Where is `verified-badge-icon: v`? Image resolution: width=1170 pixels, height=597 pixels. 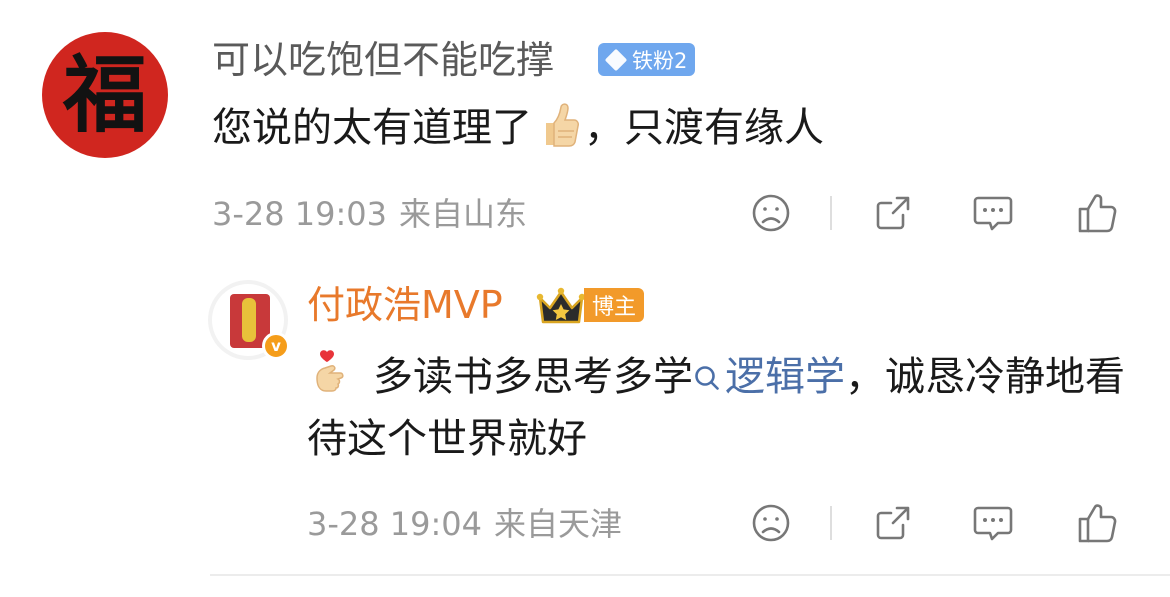
verified-badge-icon: v is located at coordinates (276, 346).